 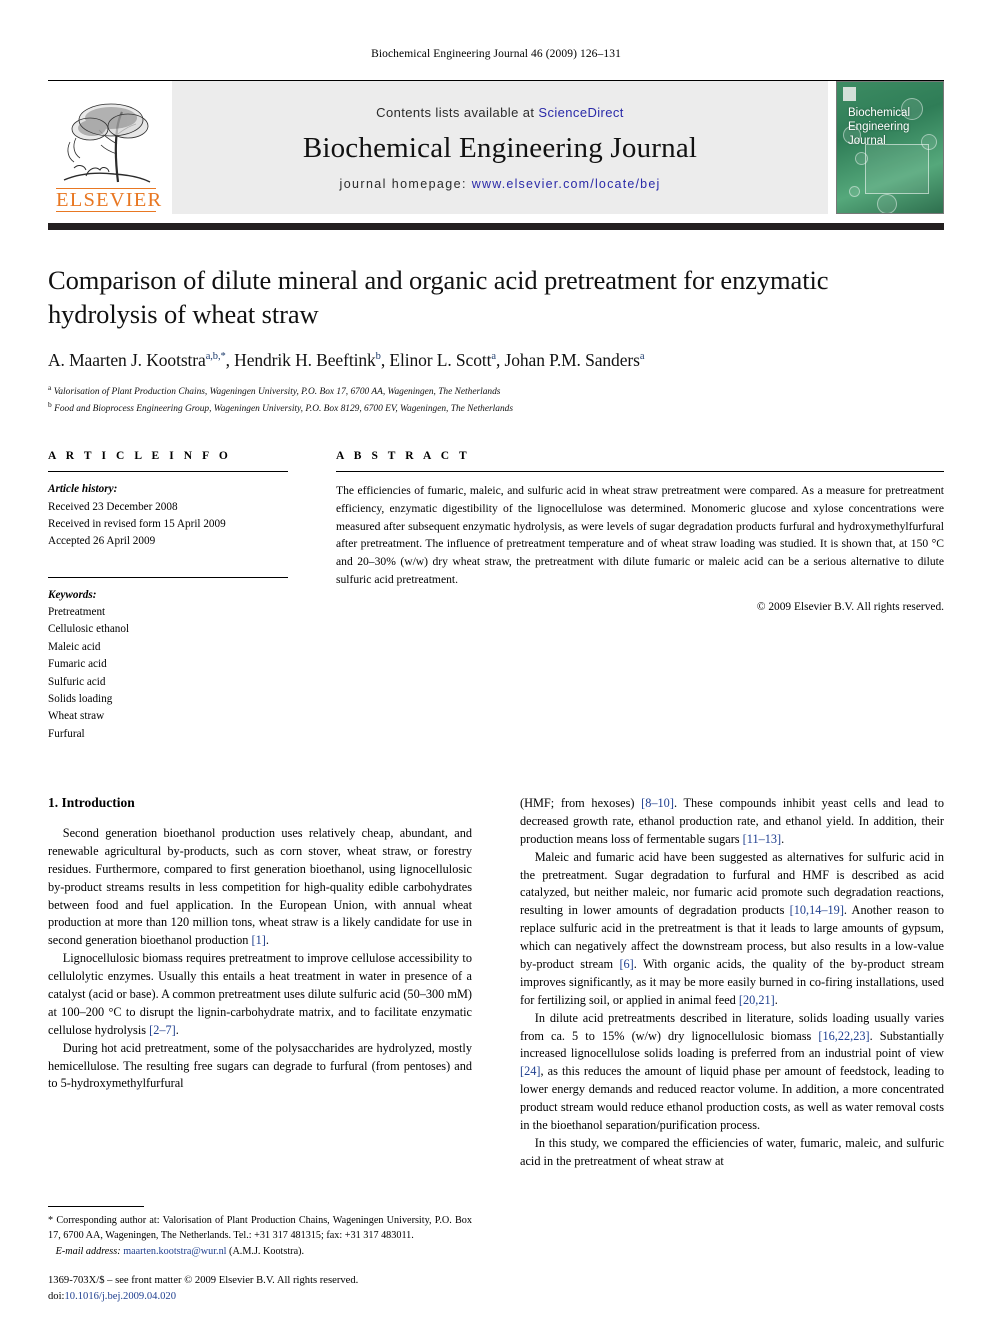 What do you see at coordinates (580, 112) in the screenshot?
I see `sciencedirect-link: ScienceDirect` at bounding box center [580, 112].